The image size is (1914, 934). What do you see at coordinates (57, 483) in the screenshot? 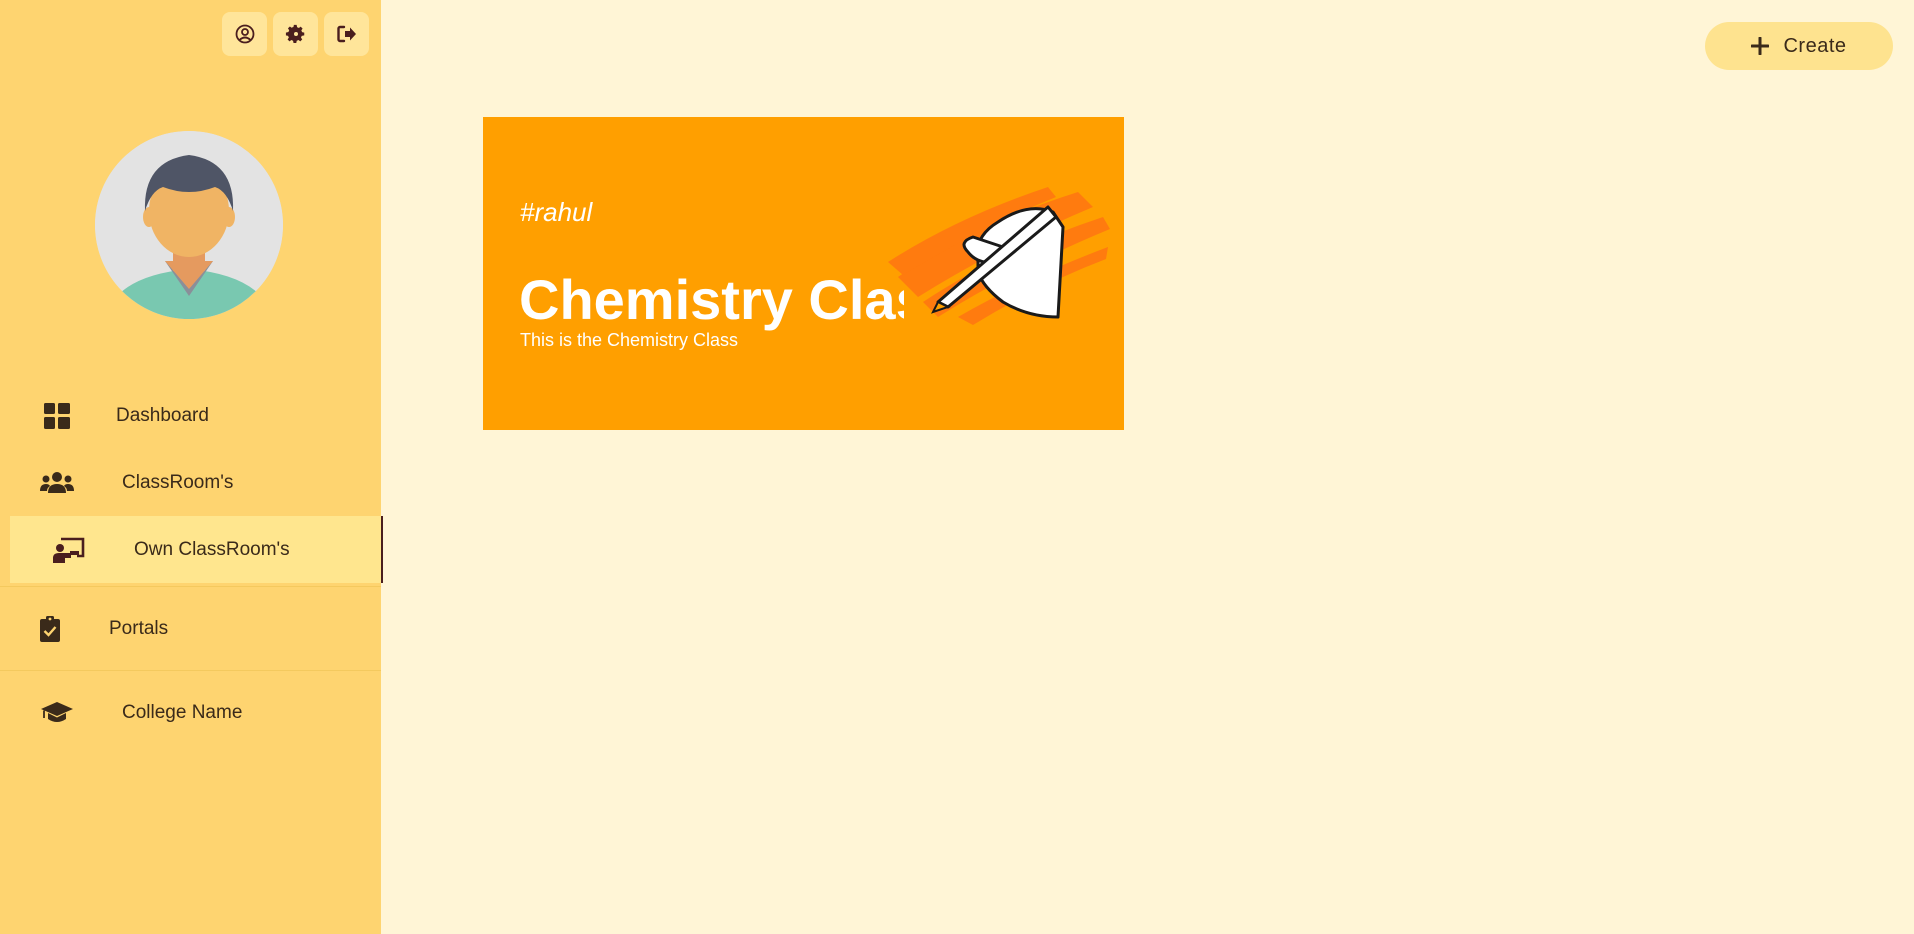
I see `users-icon` at bounding box center [57, 483].